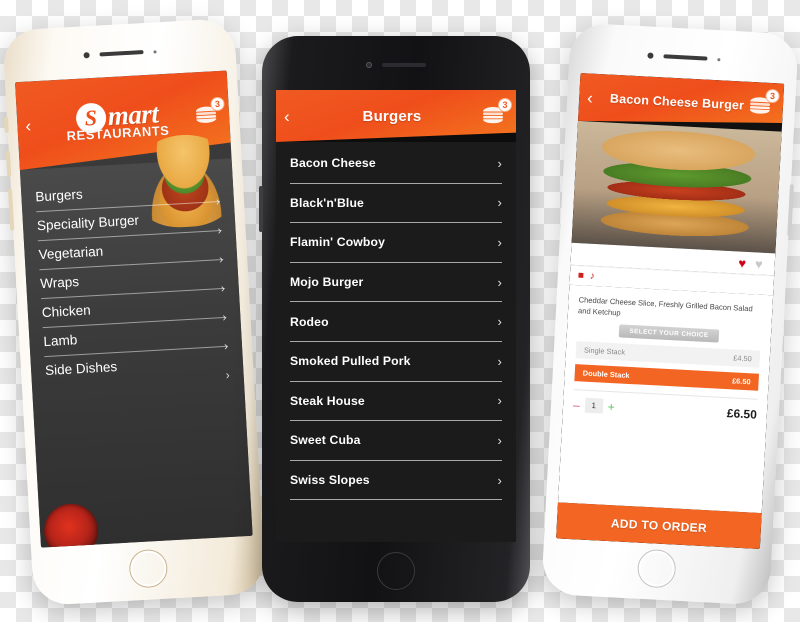 Image resolution: width=800 pixels, height=622 pixels. Describe the element at coordinates (677, 102) in the screenshot. I see `page-title: Bacon Cheese Burger` at that location.